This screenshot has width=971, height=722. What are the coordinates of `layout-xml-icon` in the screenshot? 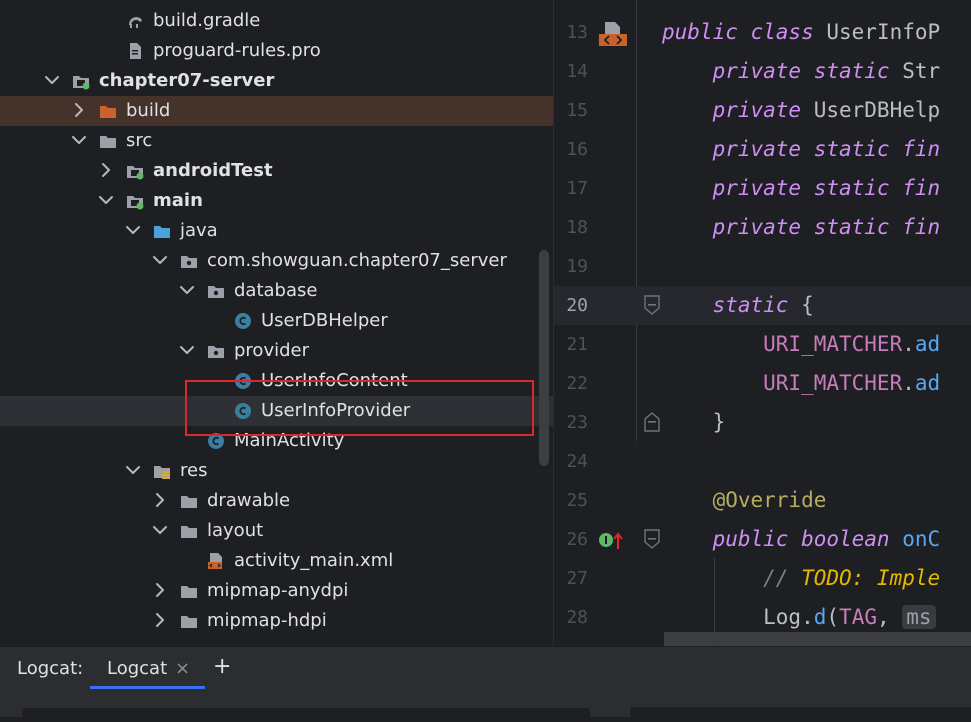 It's located at (216, 561).